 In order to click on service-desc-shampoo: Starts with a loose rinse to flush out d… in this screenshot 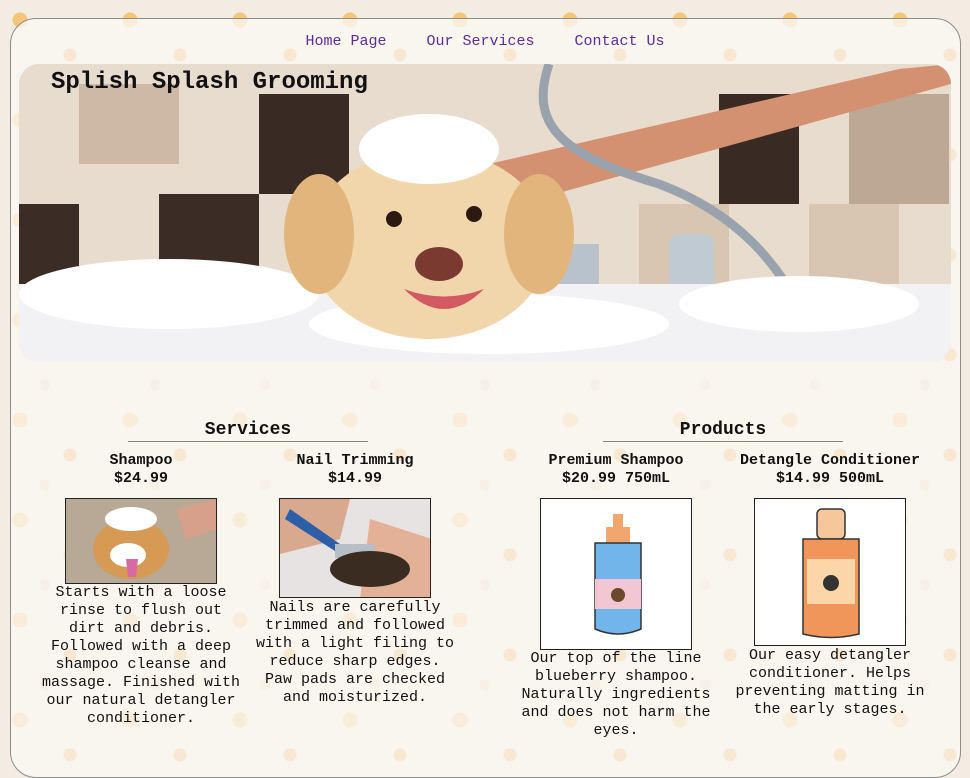, I will do `click(141, 655)`.